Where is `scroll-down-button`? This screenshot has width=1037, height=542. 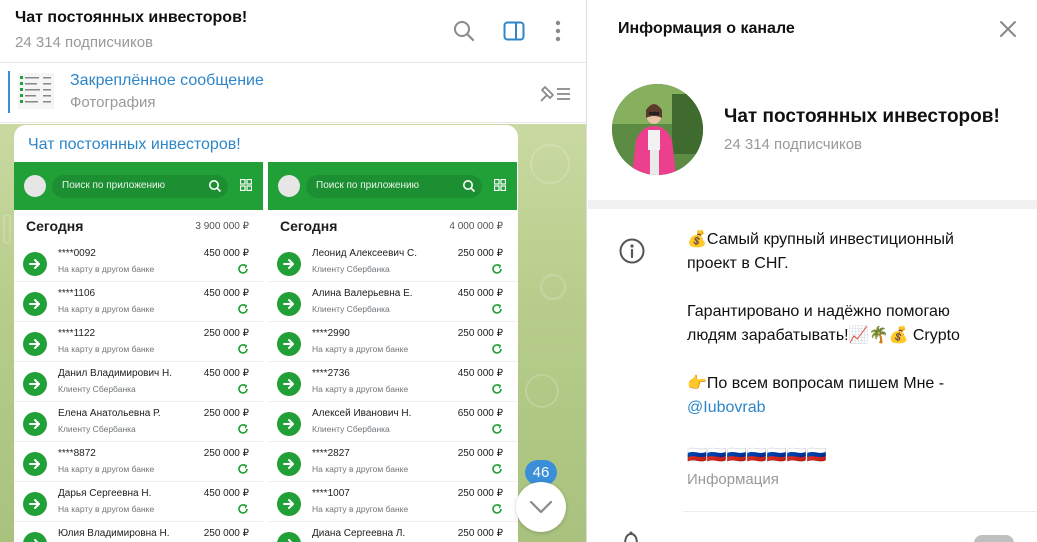
scroll-down-button is located at coordinates (541, 507).